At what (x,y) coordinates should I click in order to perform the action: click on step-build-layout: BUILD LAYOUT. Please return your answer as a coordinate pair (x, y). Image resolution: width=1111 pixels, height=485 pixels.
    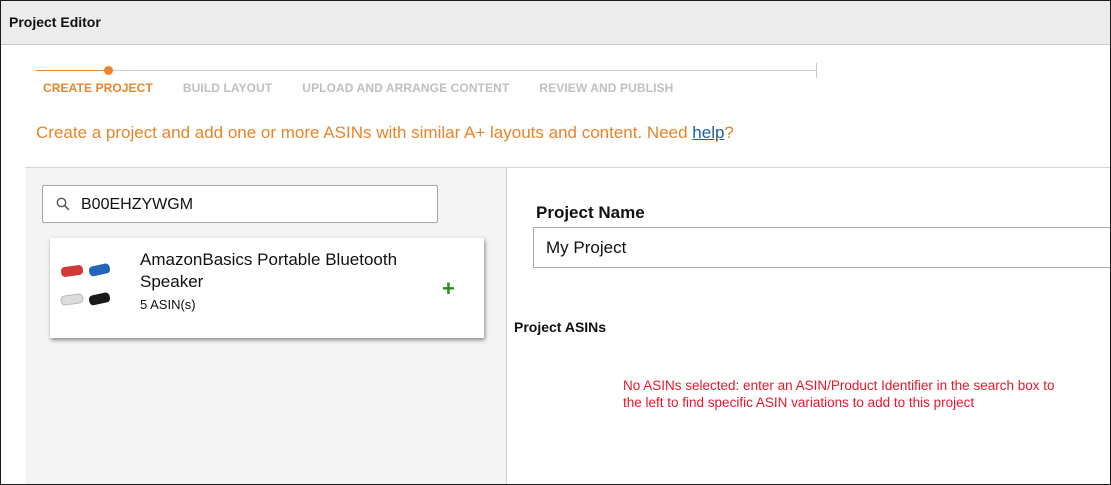
    Looking at the image, I should click on (227, 88).